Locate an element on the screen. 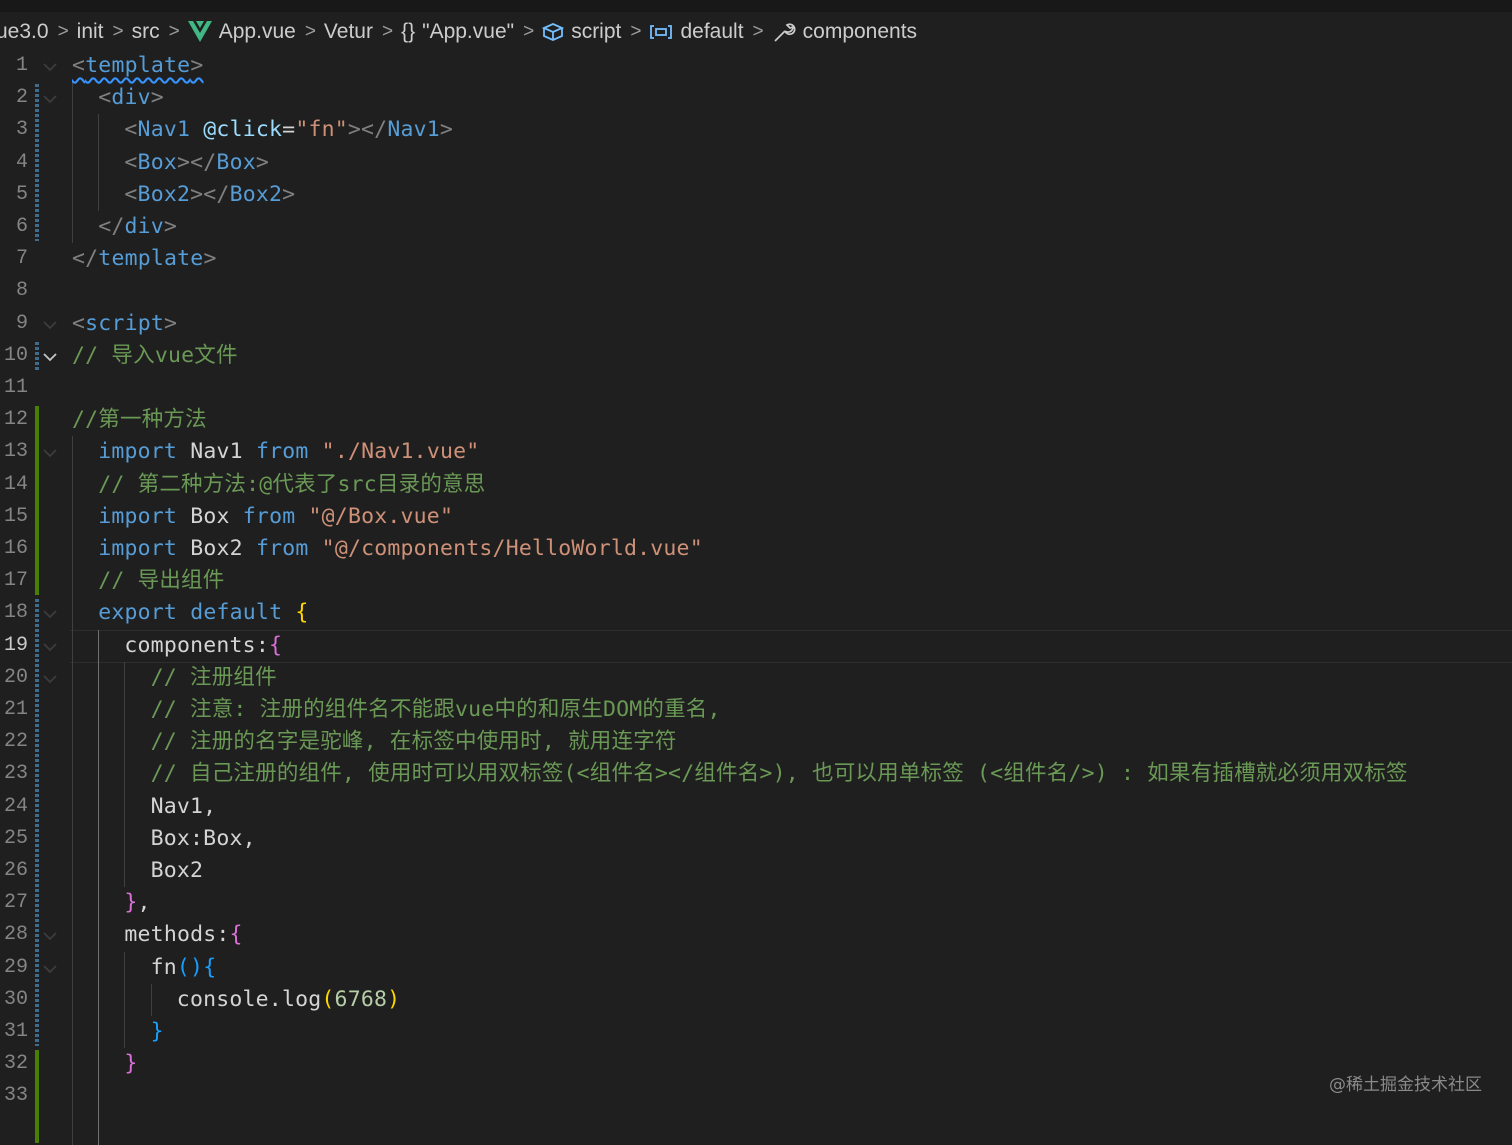  watermark: @稀土掘金技术社区 is located at coordinates (1405, 1085).